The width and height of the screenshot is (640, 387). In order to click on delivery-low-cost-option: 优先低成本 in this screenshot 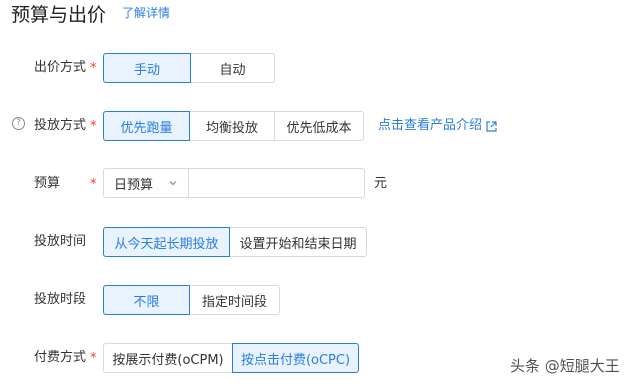, I will do `click(319, 126)`.